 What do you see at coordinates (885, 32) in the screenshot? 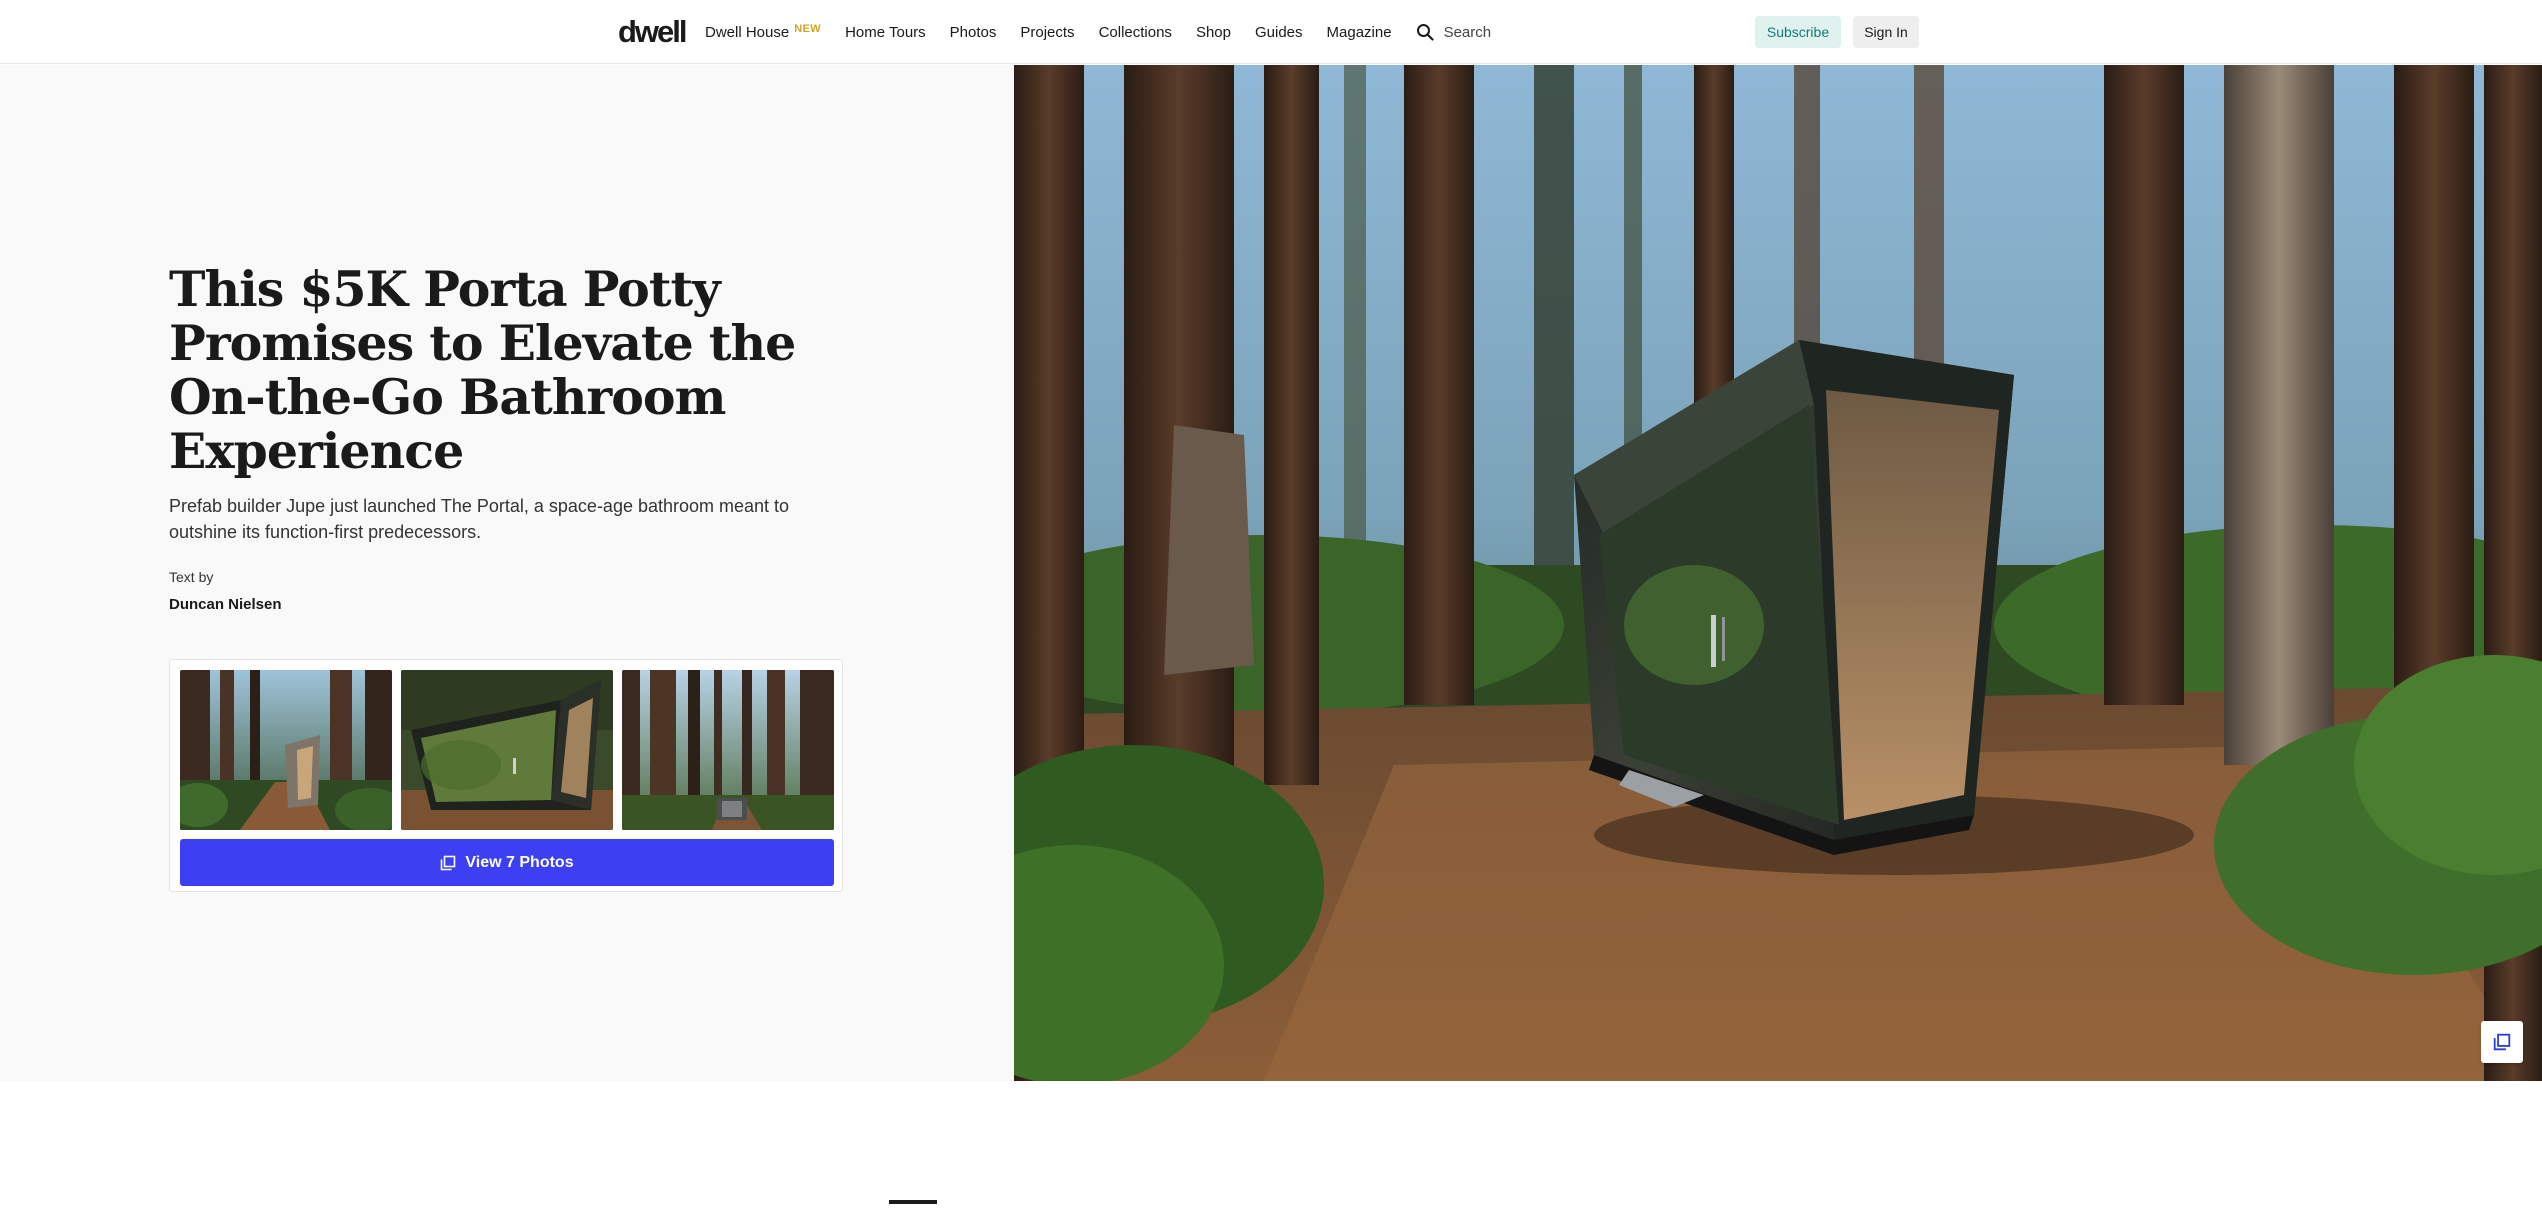
I see `nav-home-tours: Home Tours` at bounding box center [885, 32].